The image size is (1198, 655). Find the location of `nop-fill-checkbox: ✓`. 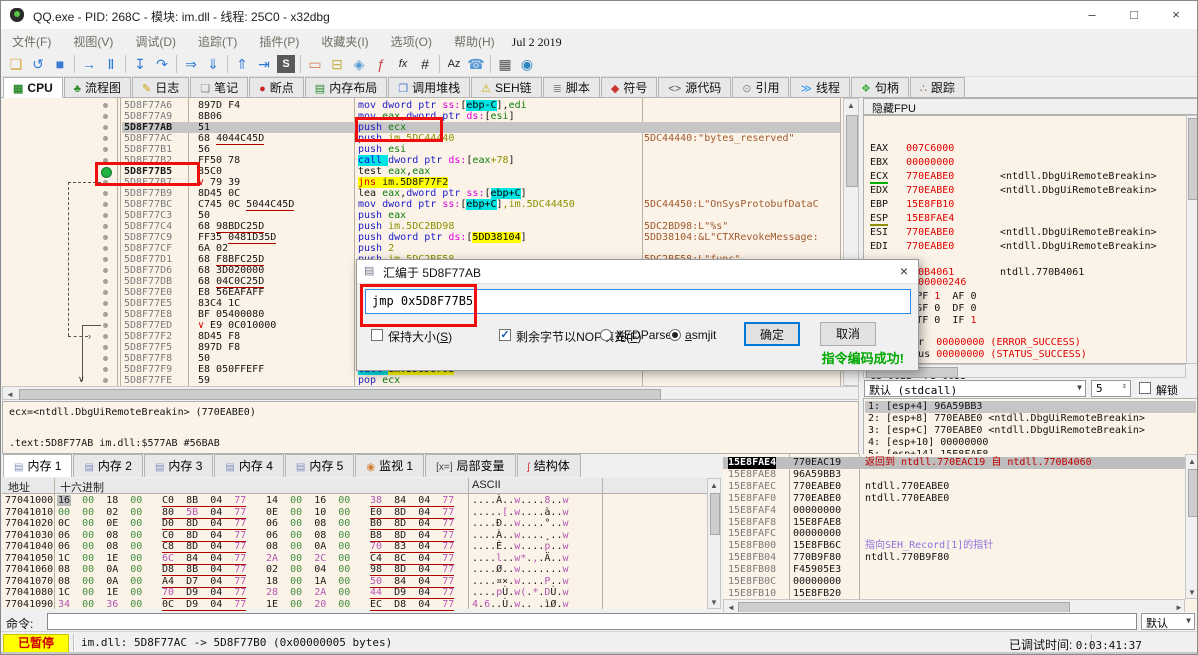

nop-fill-checkbox: ✓ is located at coordinates (505, 335).